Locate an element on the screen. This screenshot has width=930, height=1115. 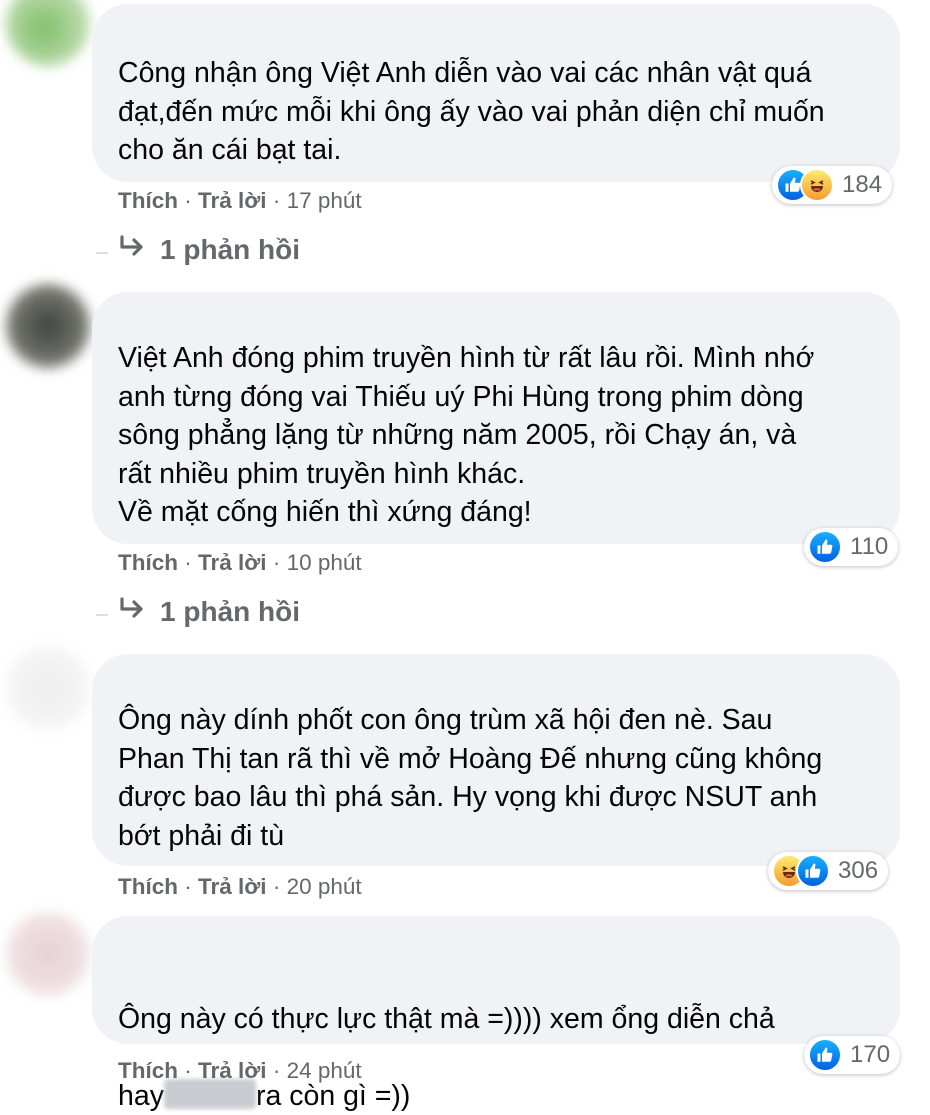
reaction-summary: 306 is located at coordinates (828, 871).